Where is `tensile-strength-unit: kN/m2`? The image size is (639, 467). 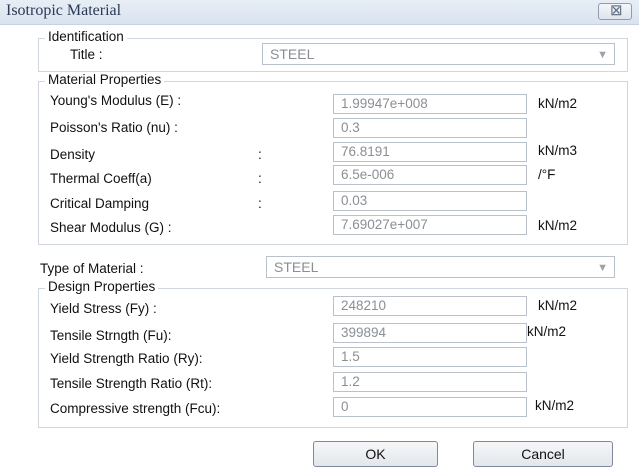
tensile-strength-unit: kN/m2 is located at coordinates (547, 331).